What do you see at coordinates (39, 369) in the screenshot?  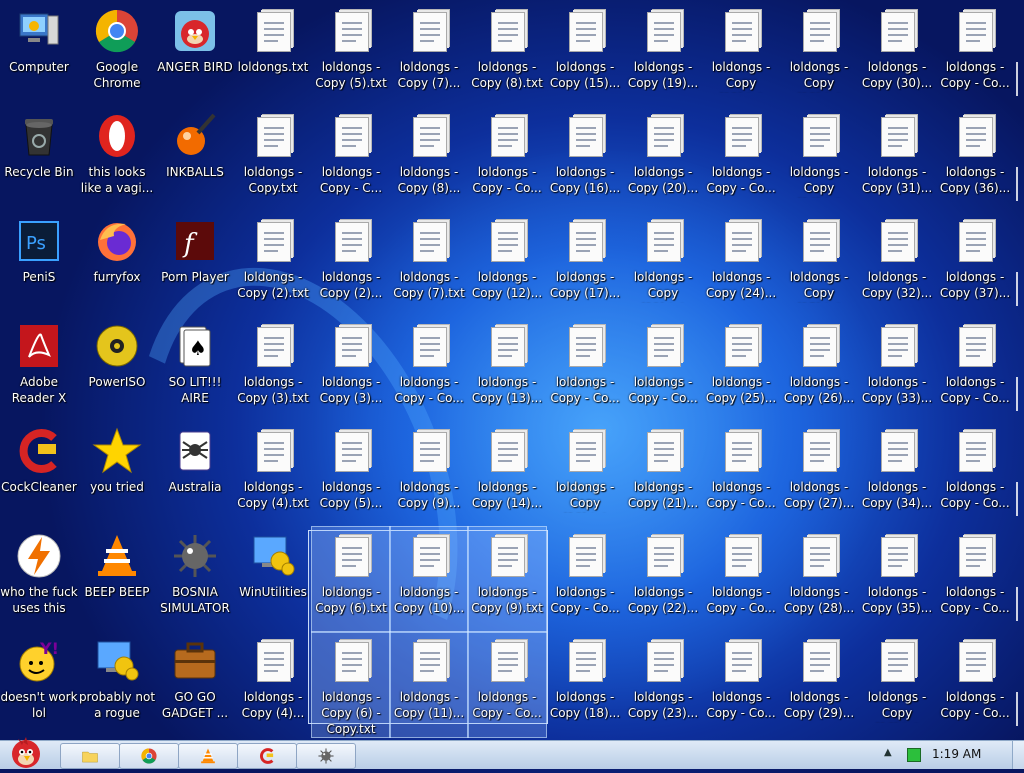 I see `desktop-shortcut: Adobe Reader X` at bounding box center [39, 369].